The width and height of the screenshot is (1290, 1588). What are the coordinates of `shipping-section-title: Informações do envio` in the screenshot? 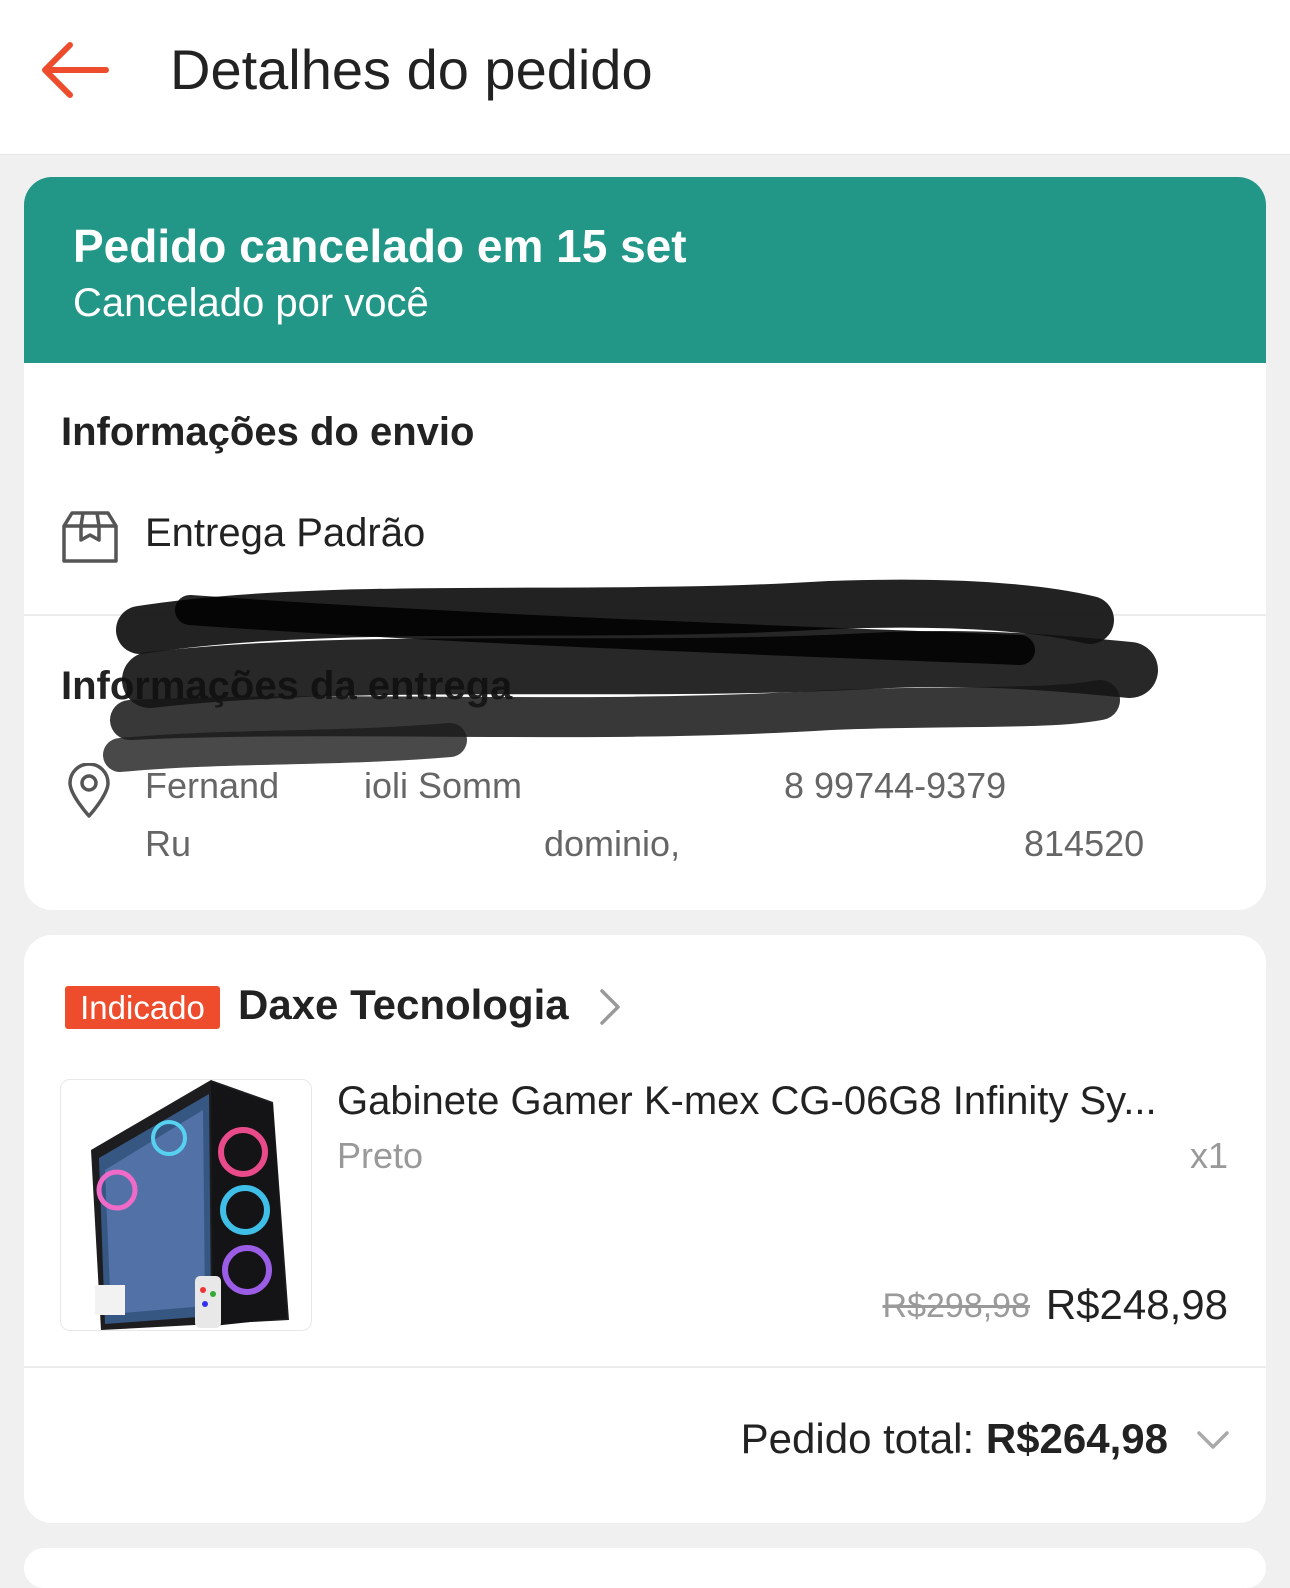 It's located at (268, 432).